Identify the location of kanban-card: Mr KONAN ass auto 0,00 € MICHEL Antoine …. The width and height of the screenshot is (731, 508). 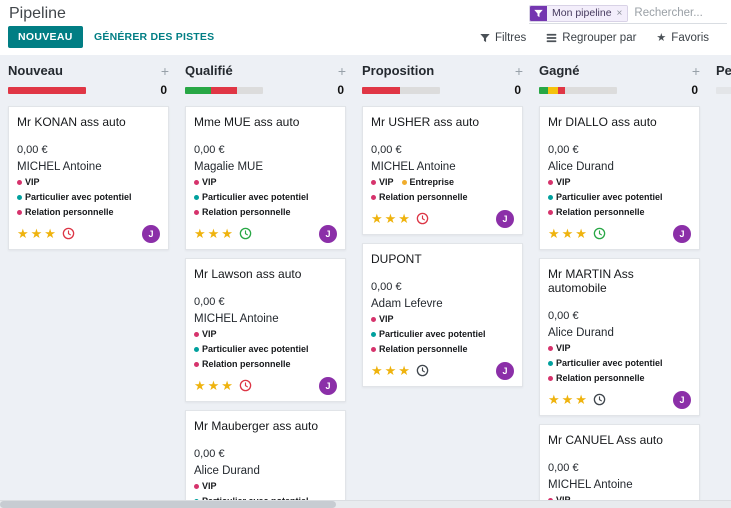
(88, 178).